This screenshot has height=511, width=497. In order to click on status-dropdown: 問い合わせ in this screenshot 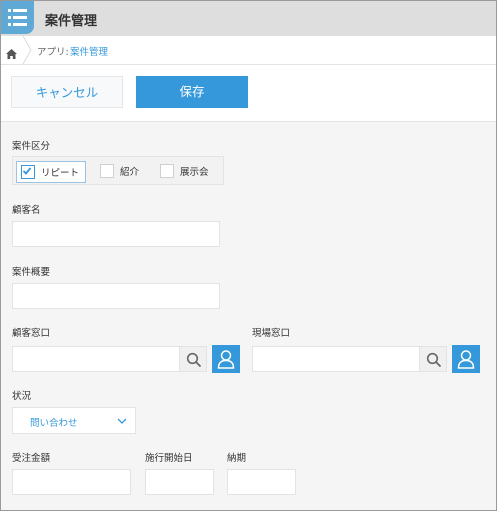, I will do `click(74, 420)`.